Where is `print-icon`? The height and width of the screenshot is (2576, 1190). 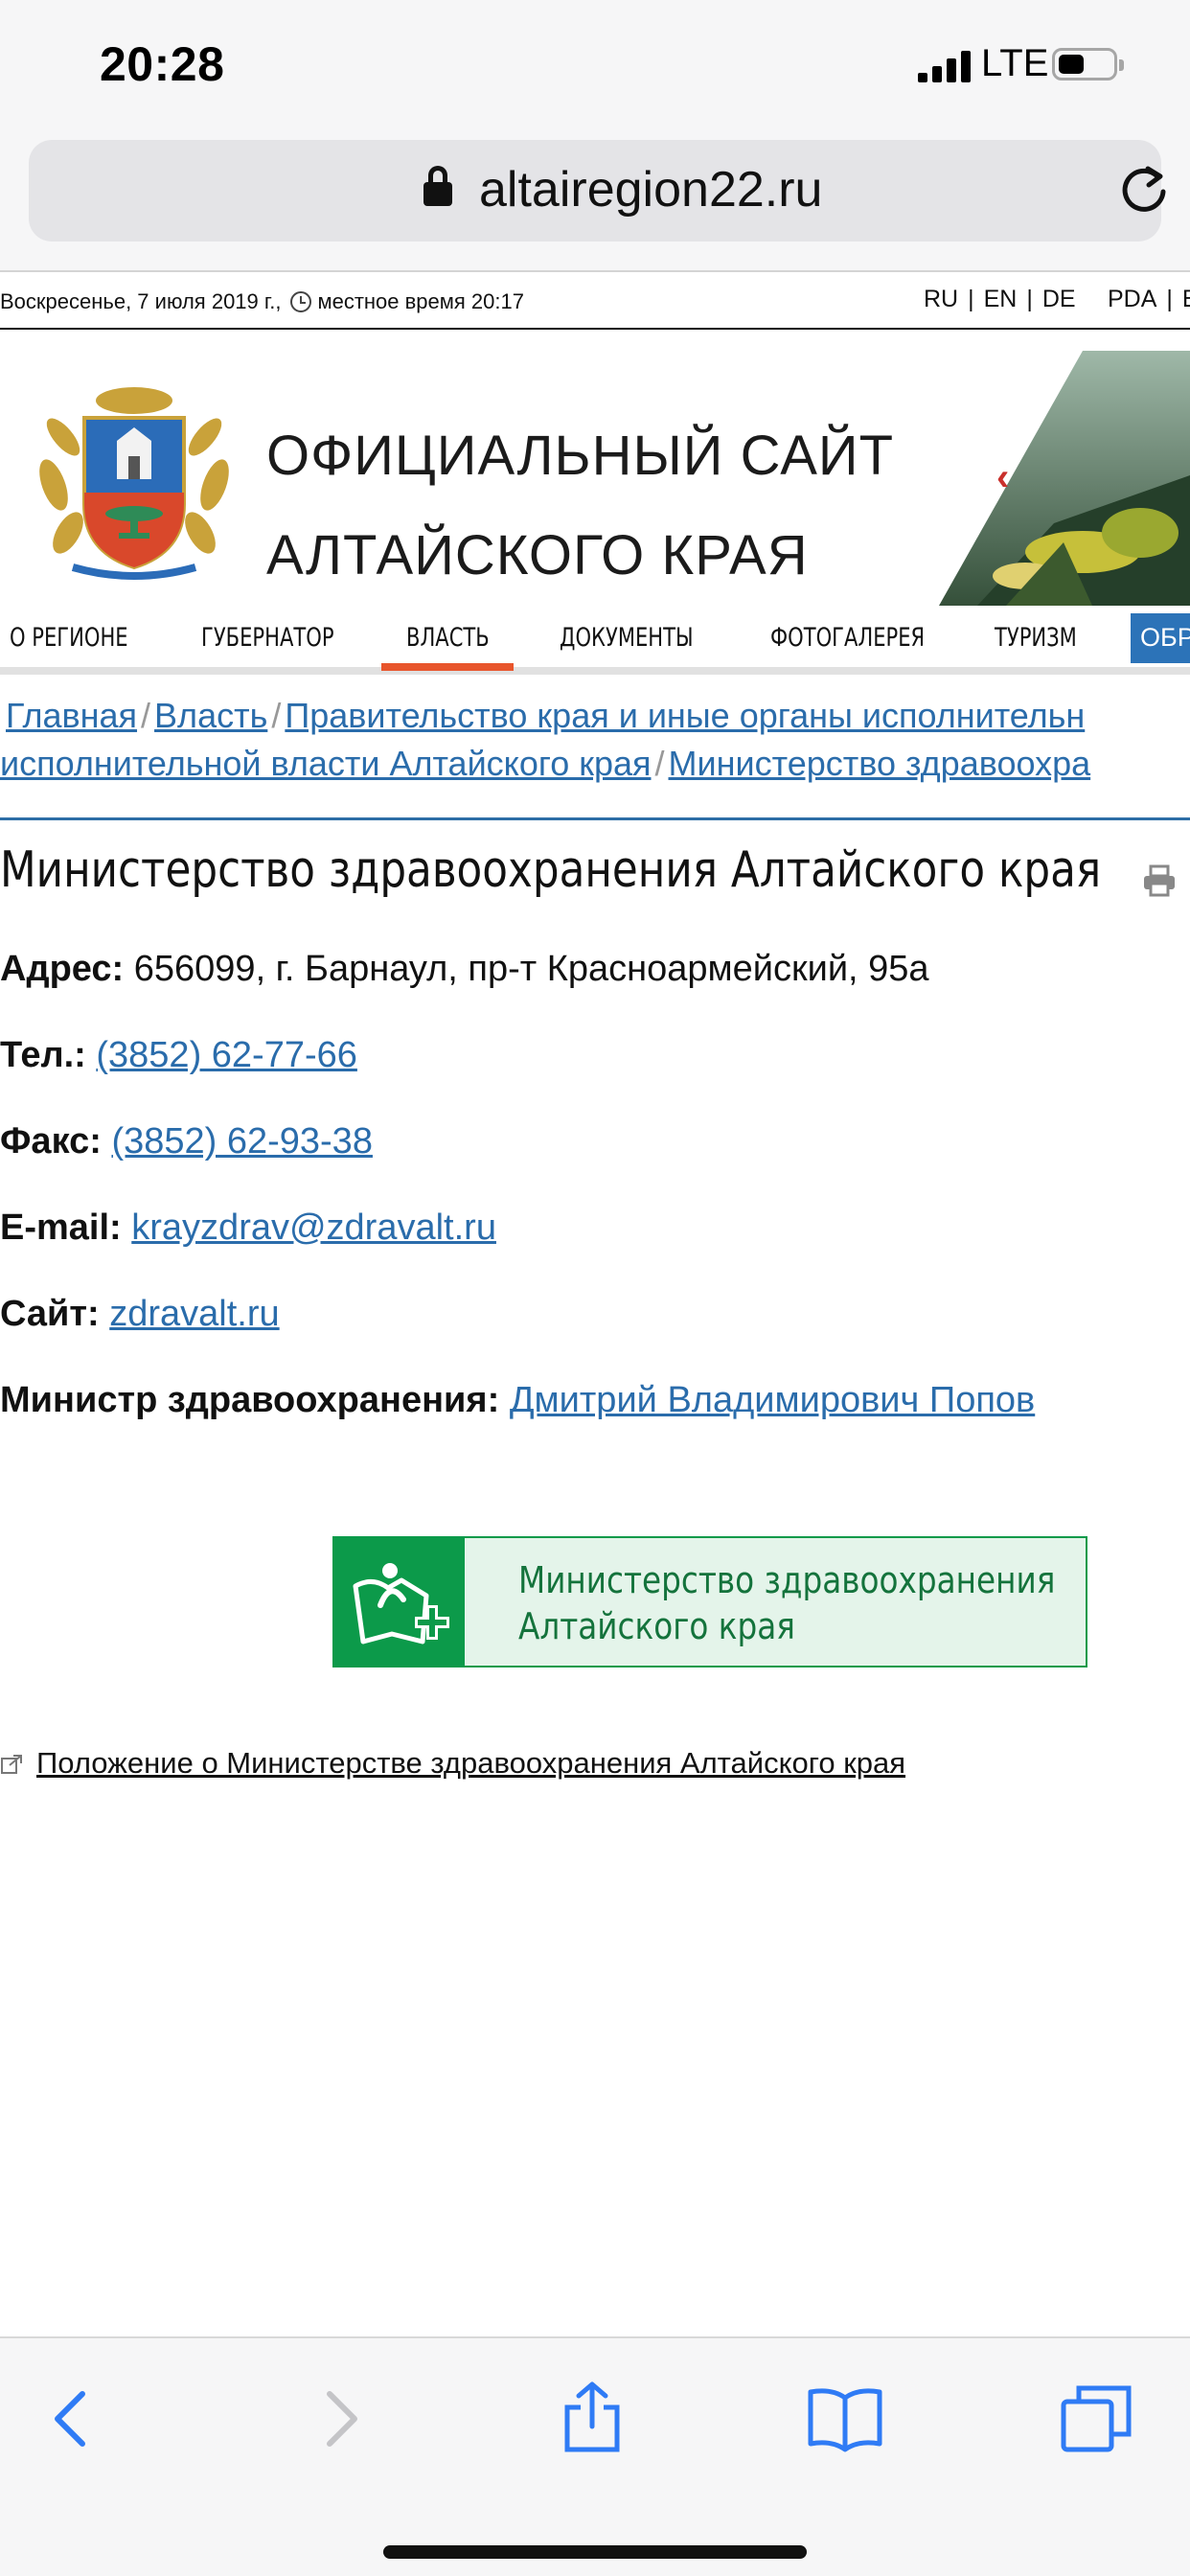
print-icon is located at coordinates (1160, 880).